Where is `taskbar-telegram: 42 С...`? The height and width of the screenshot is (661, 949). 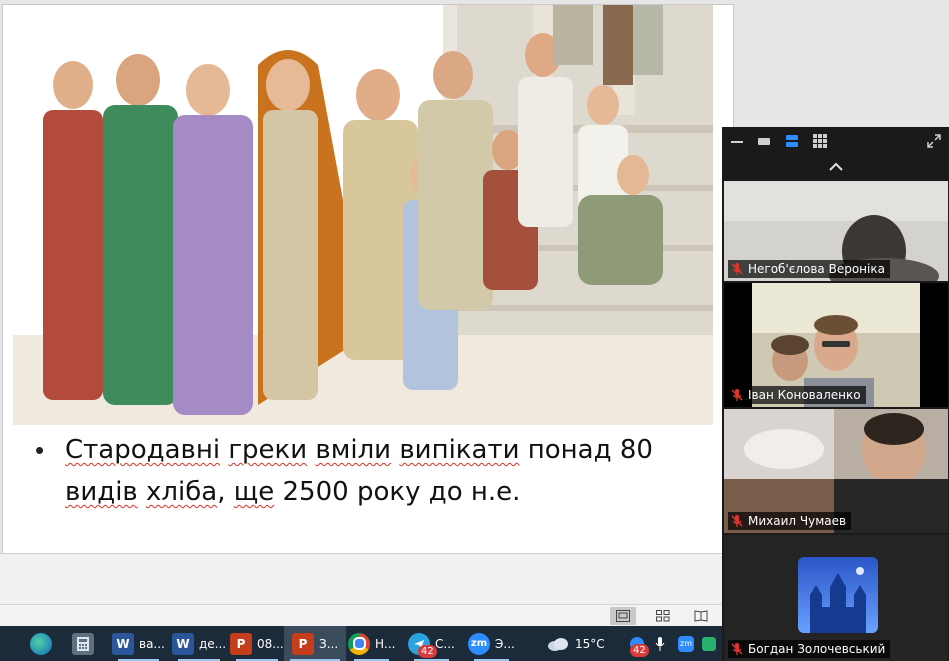
taskbar-telegram: 42 С... is located at coordinates (431, 643).